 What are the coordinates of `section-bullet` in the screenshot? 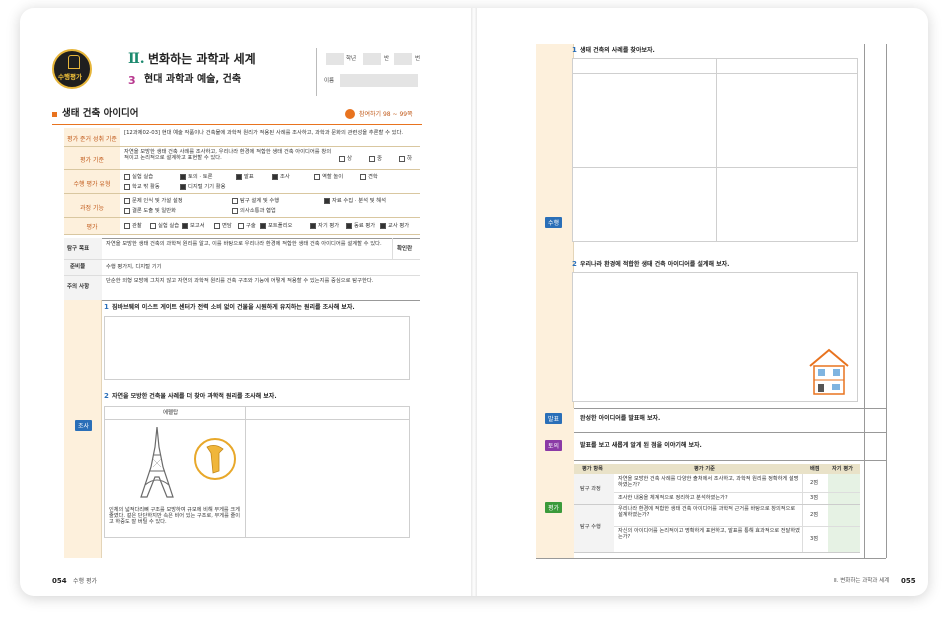 It's located at (54, 114).